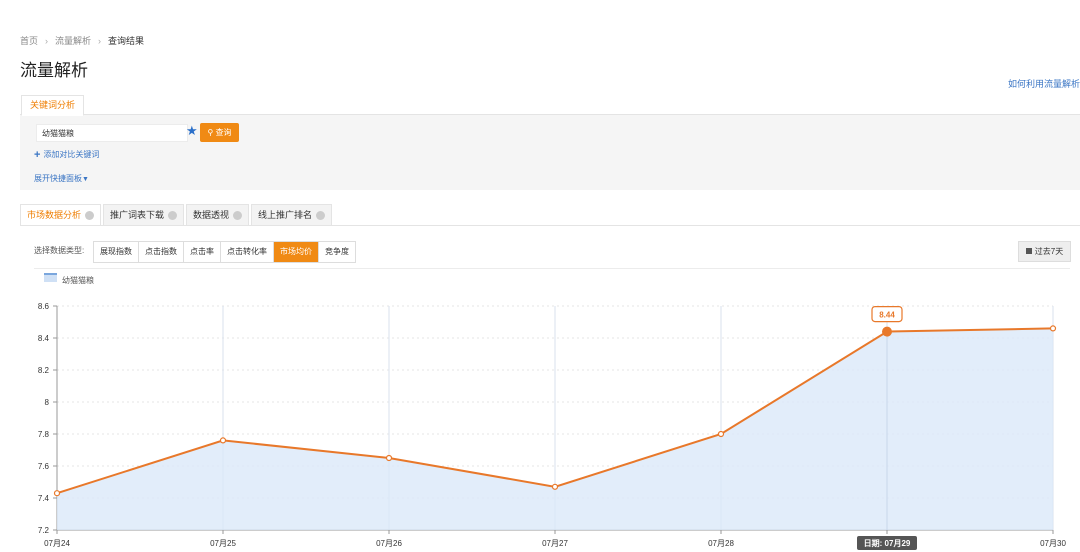 Image resolution: width=1080 pixels, height=552 pixels. What do you see at coordinates (53, 105) in the screenshot?
I see `tab-keyword-analysis: 关键词分析` at bounding box center [53, 105].